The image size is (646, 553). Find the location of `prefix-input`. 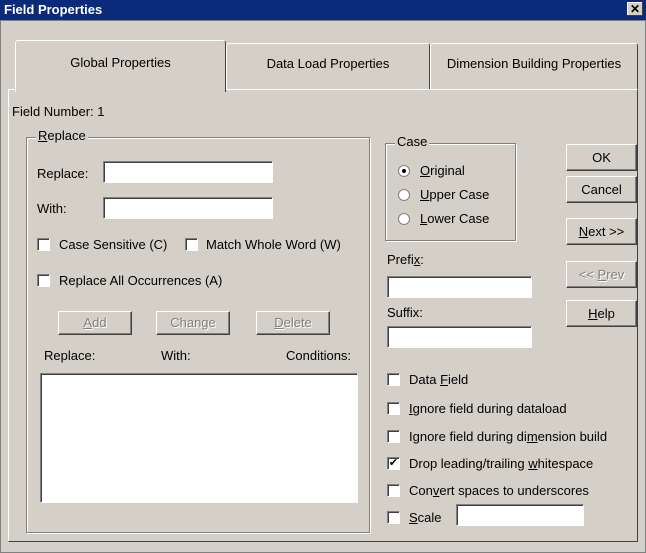

prefix-input is located at coordinates (459, 287).